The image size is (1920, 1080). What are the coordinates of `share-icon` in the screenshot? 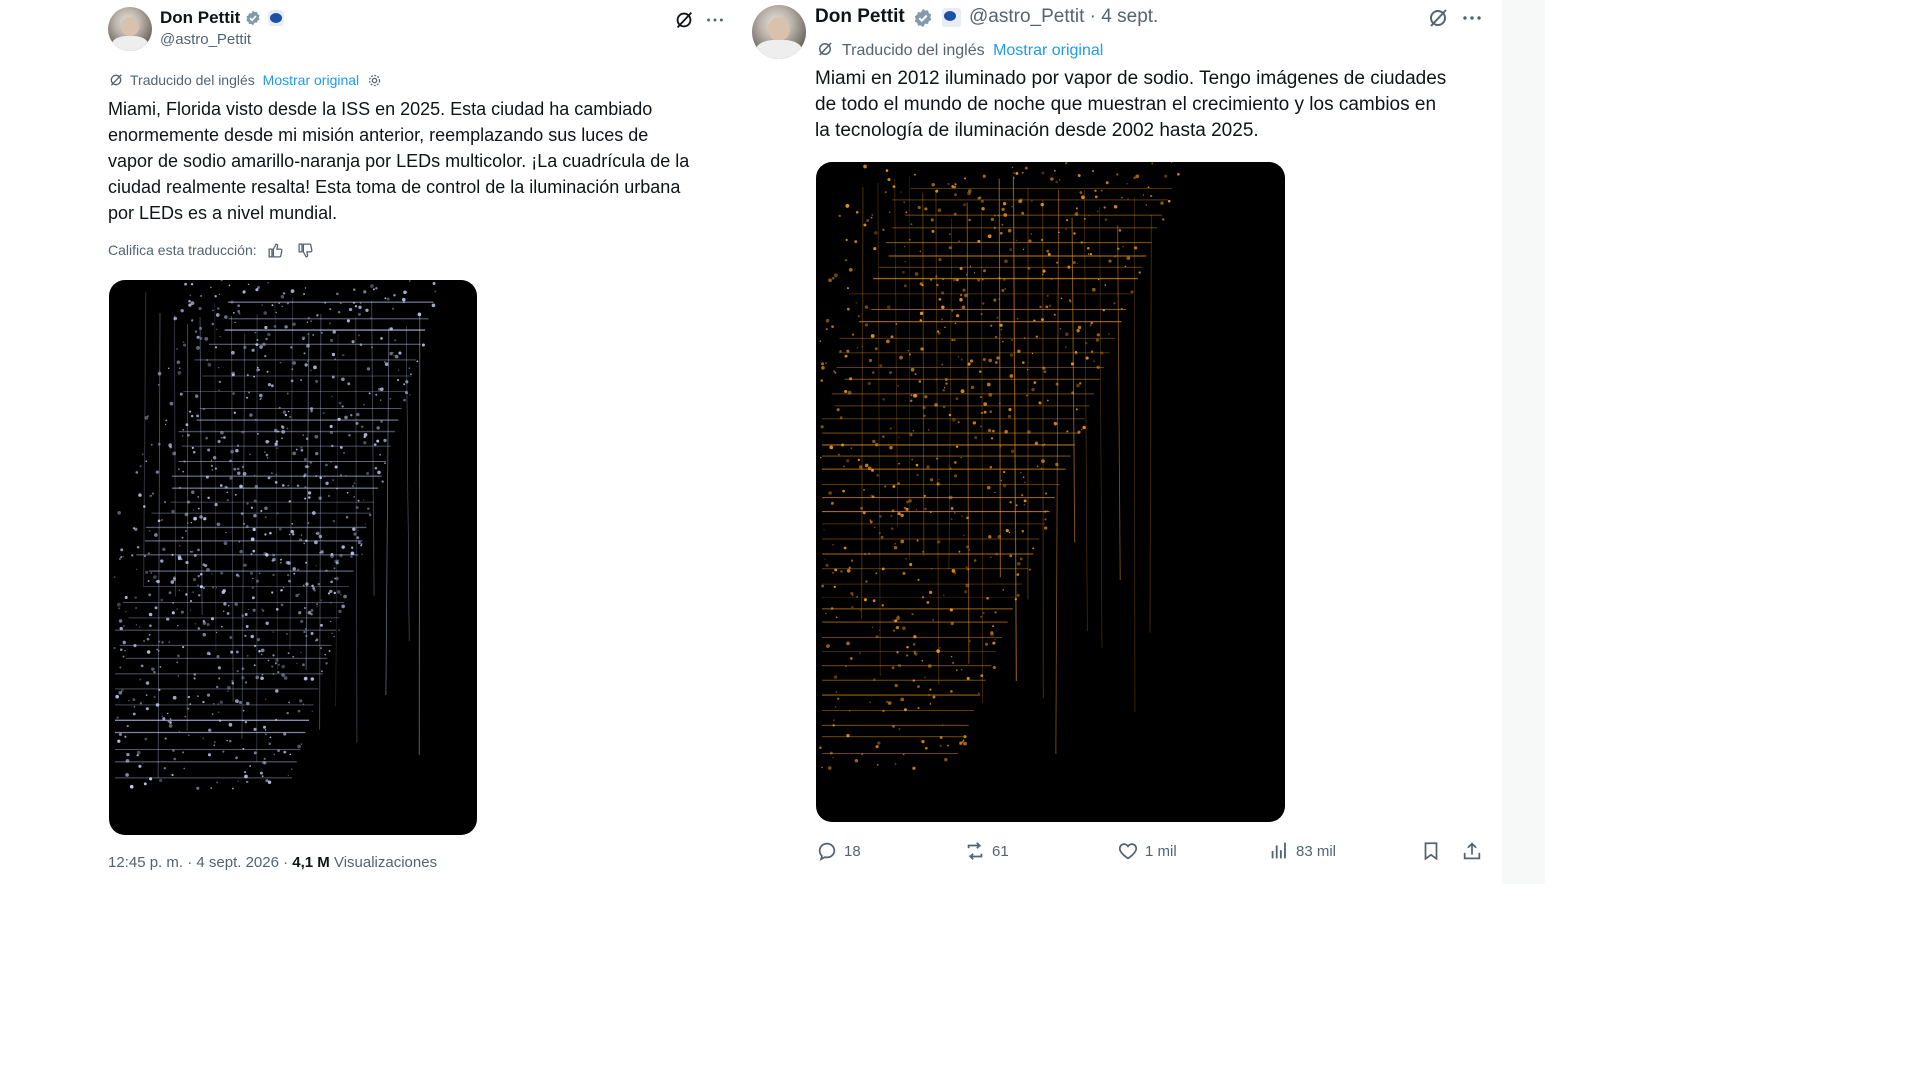 It's located at (1472, 851).